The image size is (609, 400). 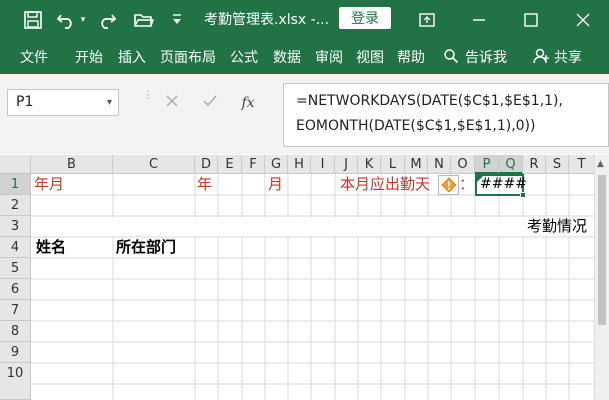 What do you see at coordinates (107, 20) in the screenshot?
I see `redo-icon` at bounding box center [107, 20].